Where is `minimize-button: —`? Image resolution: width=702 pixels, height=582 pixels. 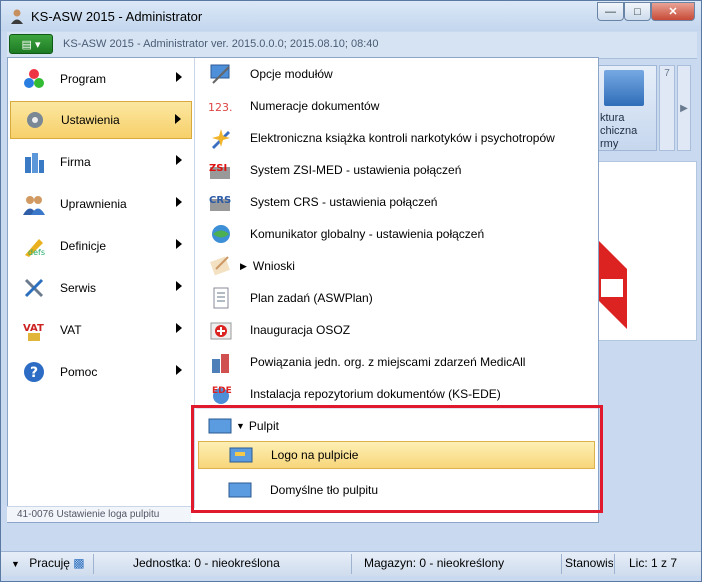
minimize-button: — is located at coordinates (610, 11).